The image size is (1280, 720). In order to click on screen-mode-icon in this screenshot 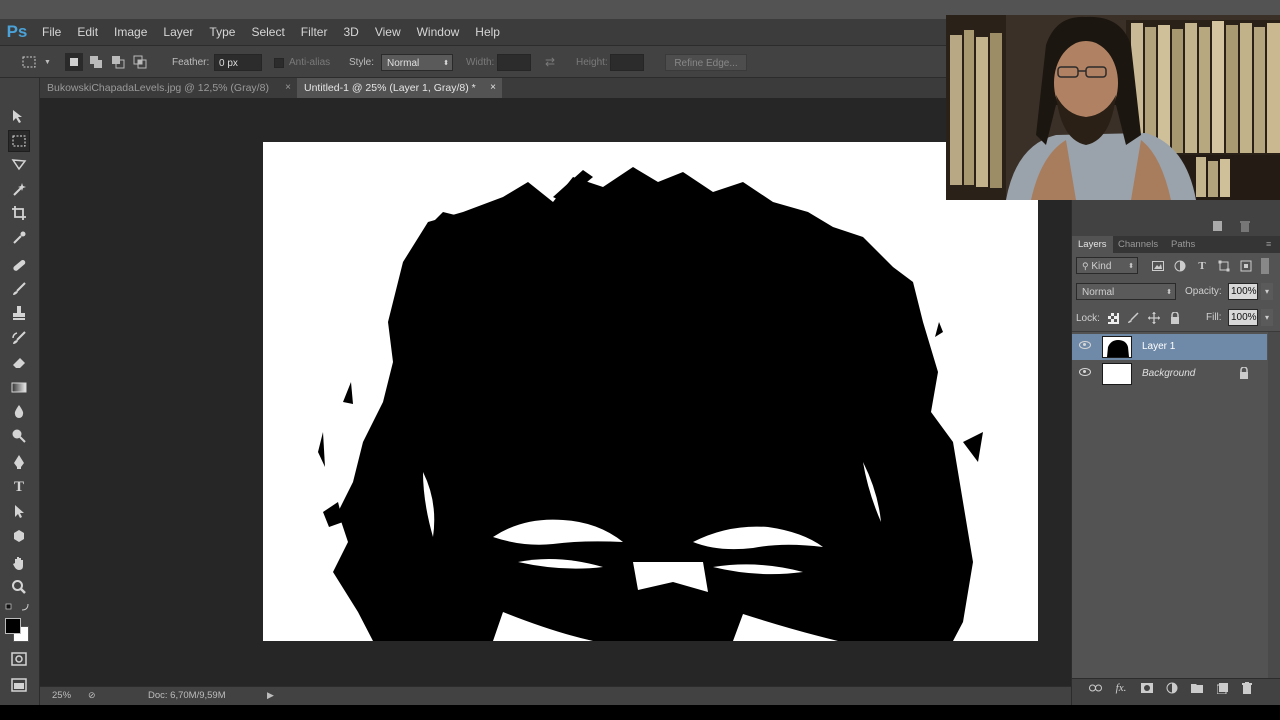, I will do `click(19, 685)`.